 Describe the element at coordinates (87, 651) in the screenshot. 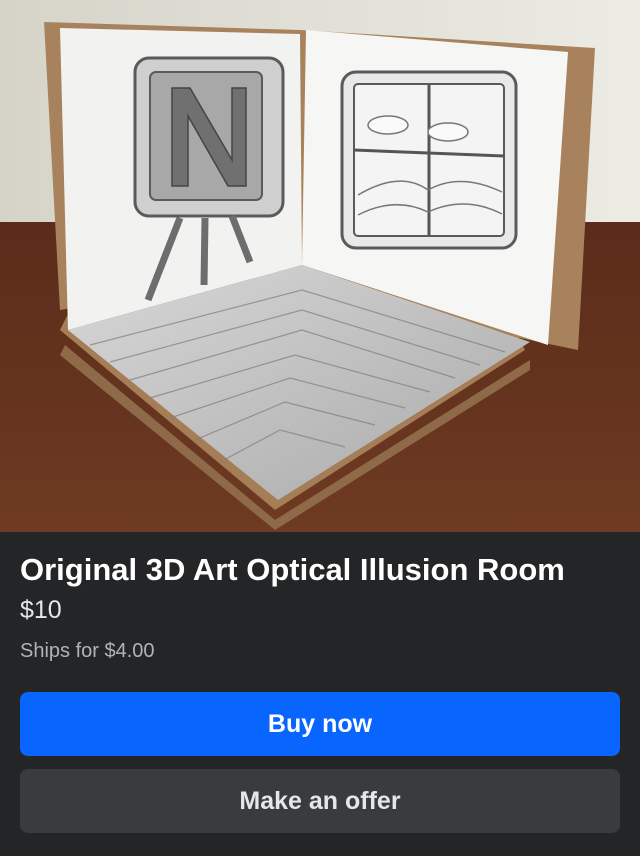

I see `shipping-info: Ships for $4.00` at that location.